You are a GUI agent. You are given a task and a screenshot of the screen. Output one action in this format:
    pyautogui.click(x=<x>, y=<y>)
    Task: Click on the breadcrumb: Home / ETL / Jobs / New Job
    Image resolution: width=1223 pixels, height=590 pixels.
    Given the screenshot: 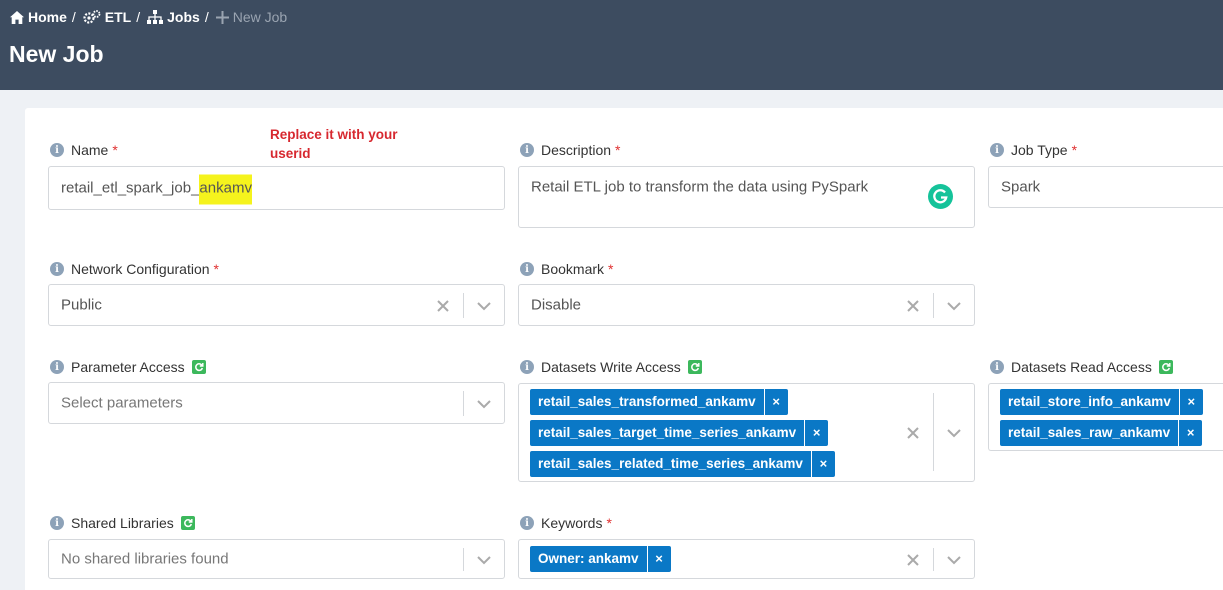 What is the action you would take?
    pyautogui.click(x=148, y=17)
    